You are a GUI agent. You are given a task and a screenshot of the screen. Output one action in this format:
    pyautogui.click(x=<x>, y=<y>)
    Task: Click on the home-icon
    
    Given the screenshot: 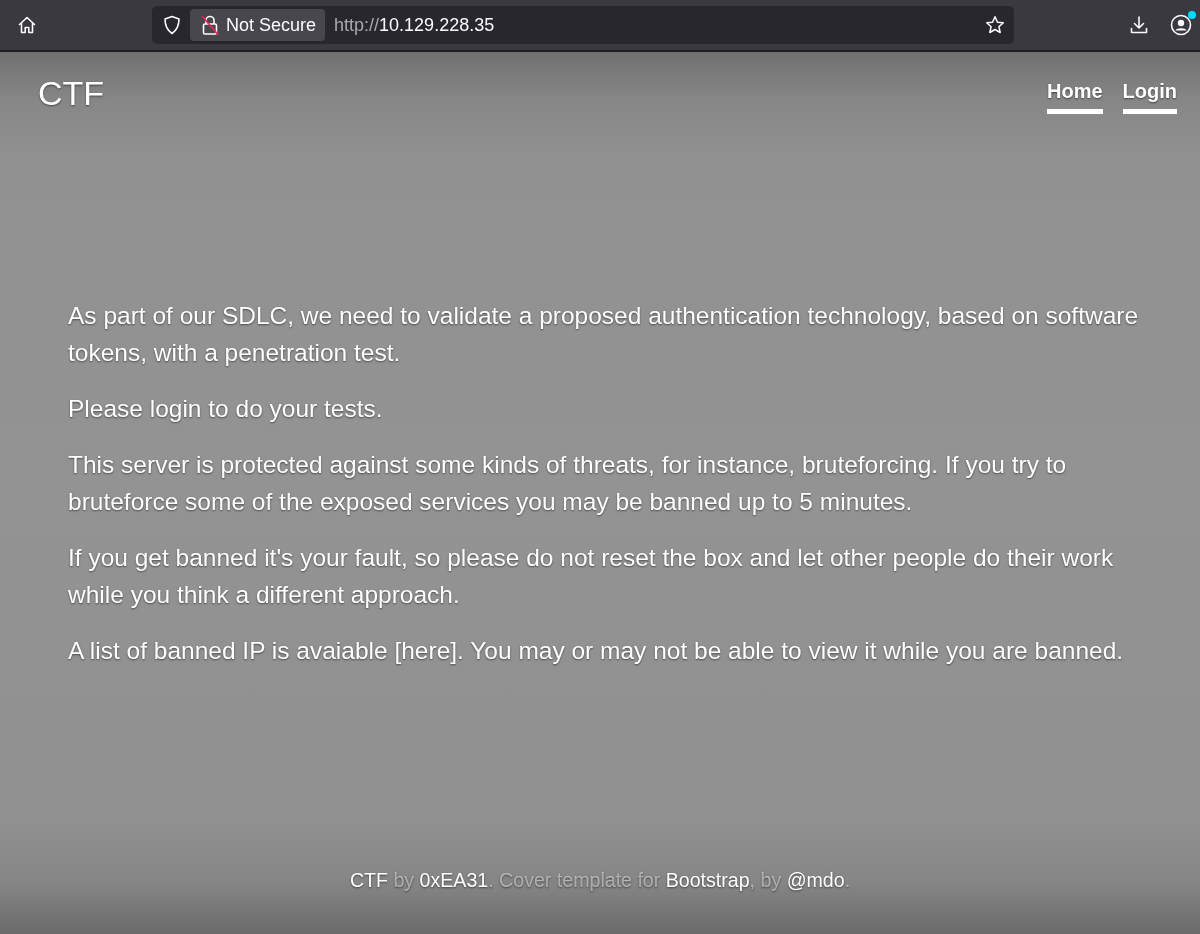 What is the action you would take?
    pyautogui.click(x=27, y=25)
    